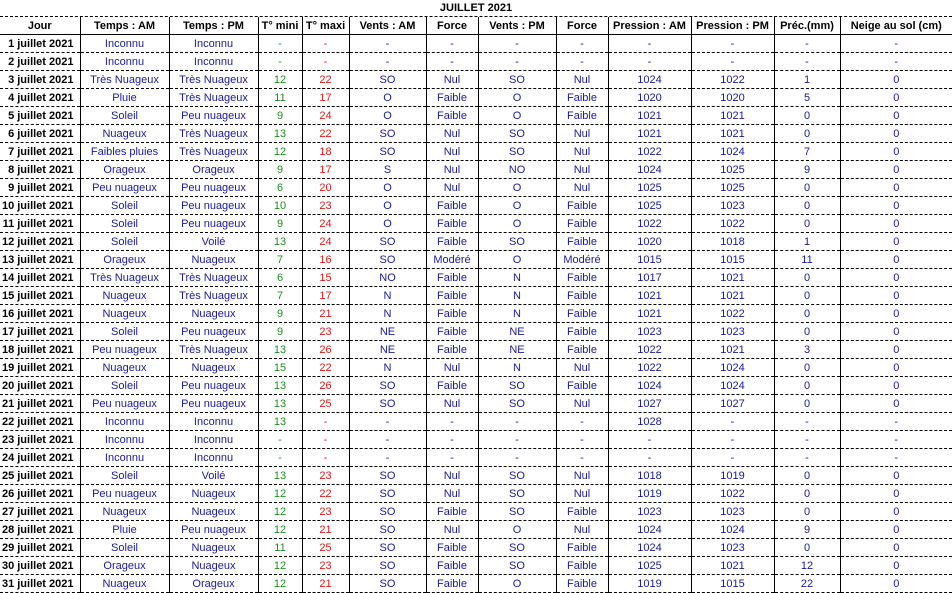  I want to click on table-row: 1 juillet 2021 Inconnu Inconnu - - - - - - - - - -, so click(476, 43).